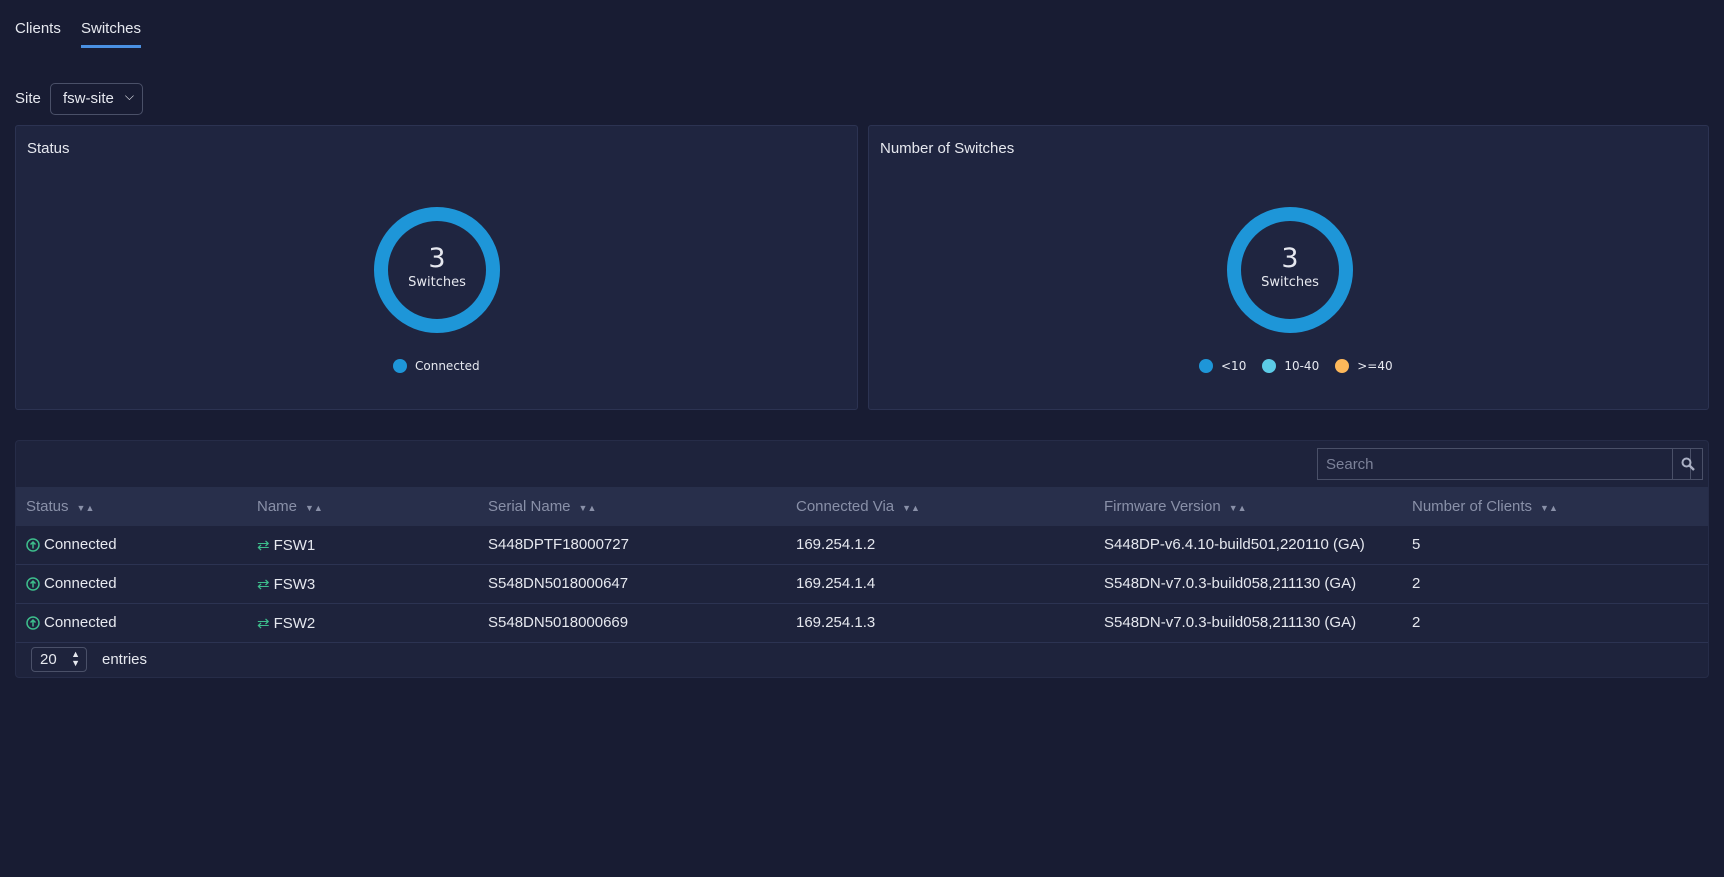 The image size is (1724, 877). Describe the element at coordinates (1206, 366) in the screenshot. I see `legend-dot-lt10` at that location.